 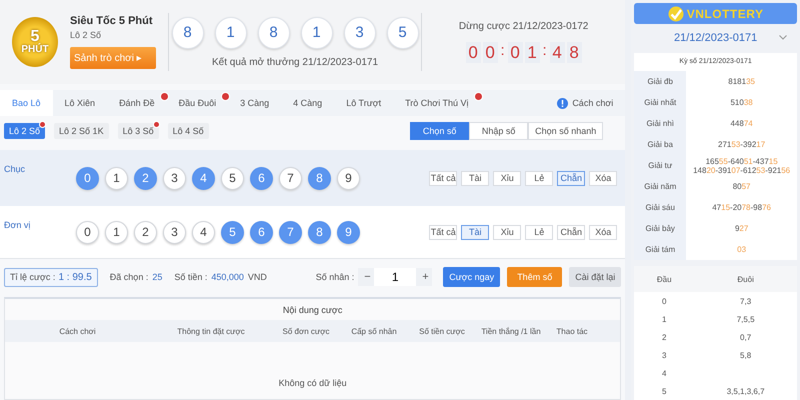 What do you see at coordinates (316, 32) in the screenshot?
I see `result-ball: 1` at bounding box center [316, 32].